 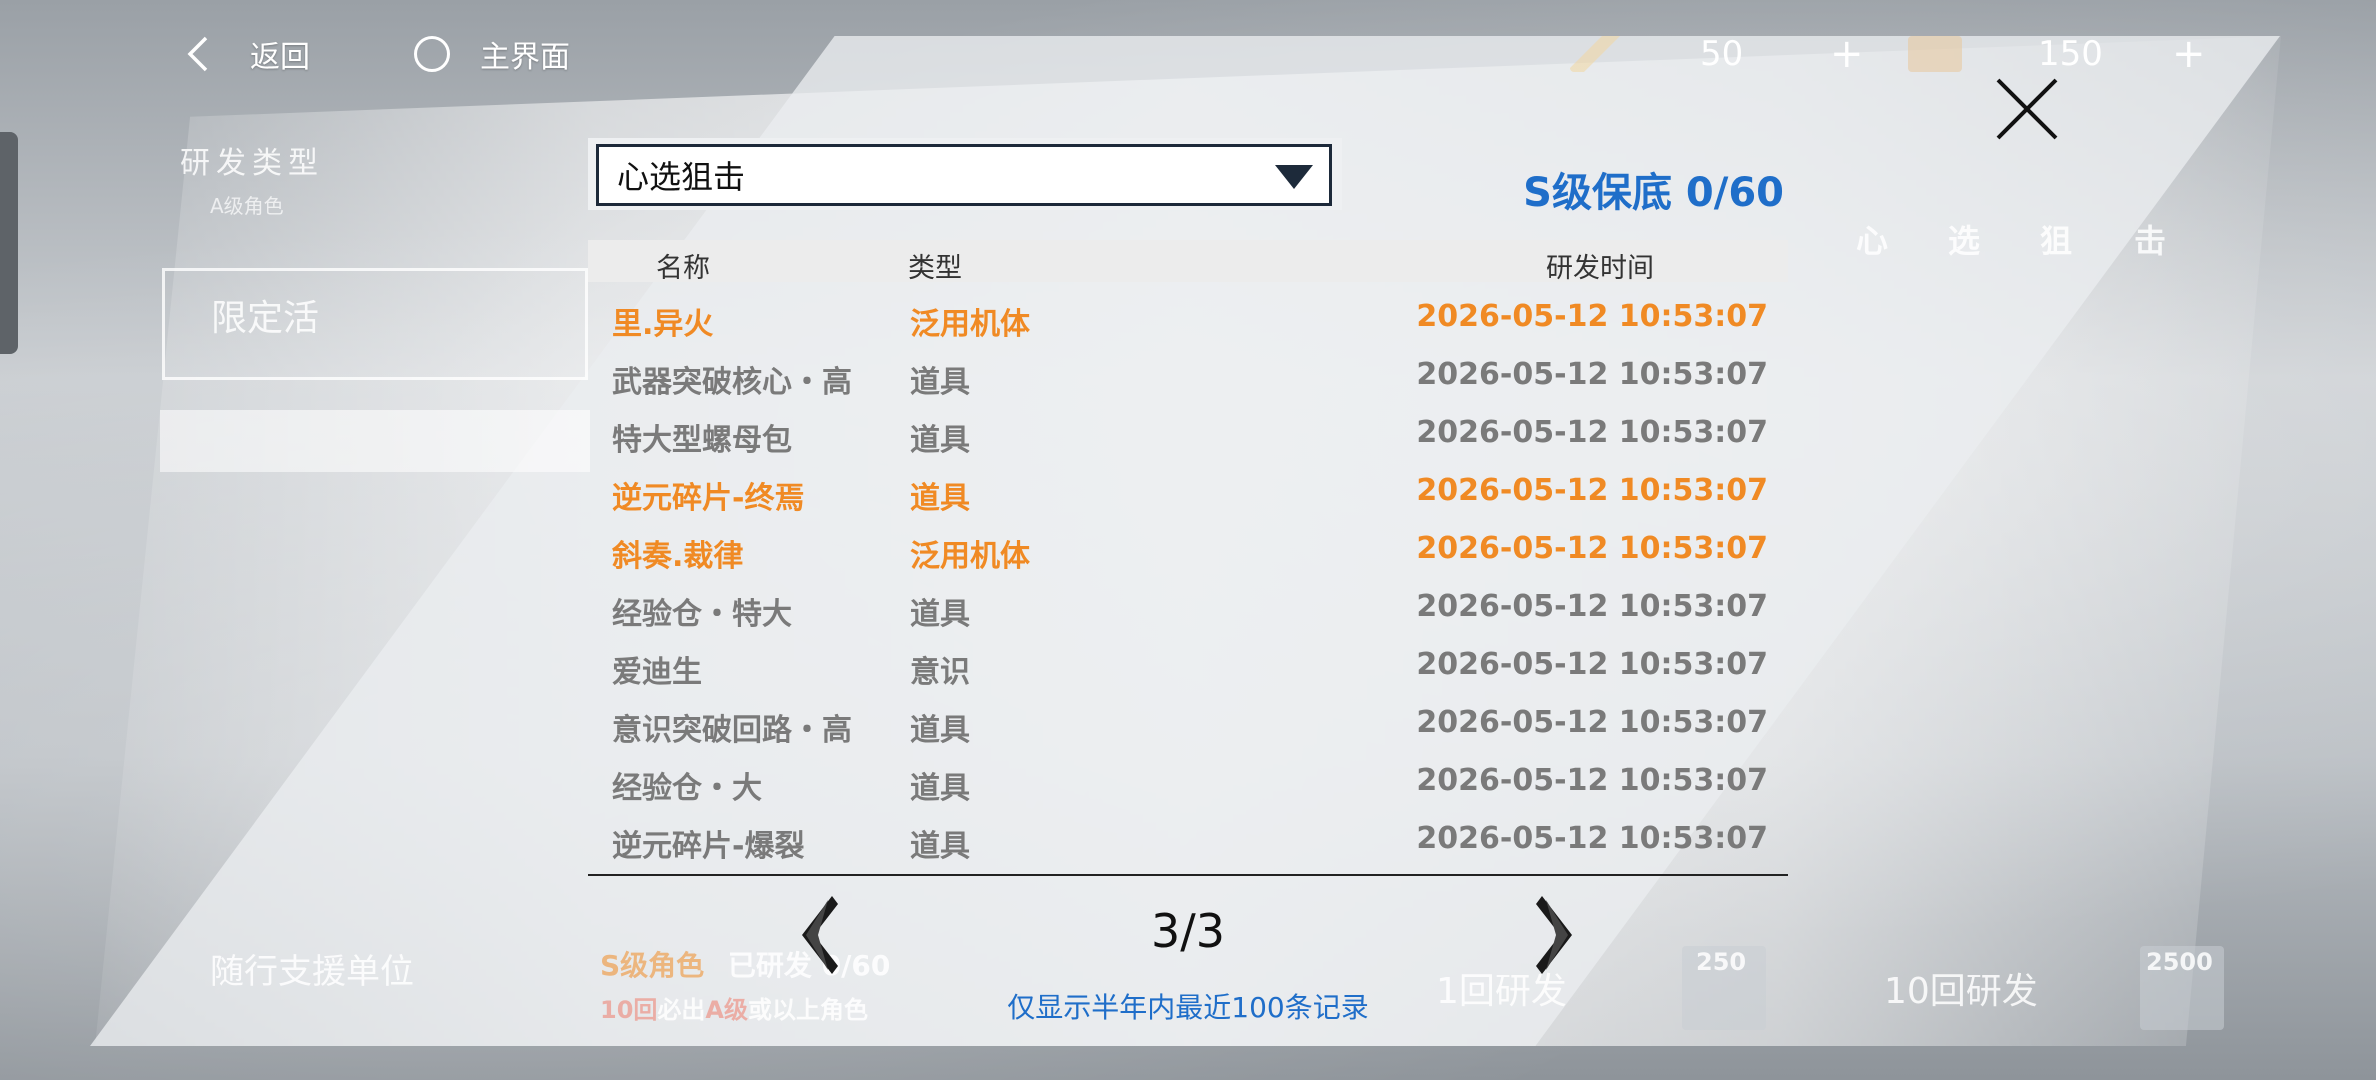 What do you see at coordinates (1188, 666) in the screenshot?
I see `table-row: 爱迪生 意识 2026-05-12 10:53:07` at bounding box center [1188, 666].